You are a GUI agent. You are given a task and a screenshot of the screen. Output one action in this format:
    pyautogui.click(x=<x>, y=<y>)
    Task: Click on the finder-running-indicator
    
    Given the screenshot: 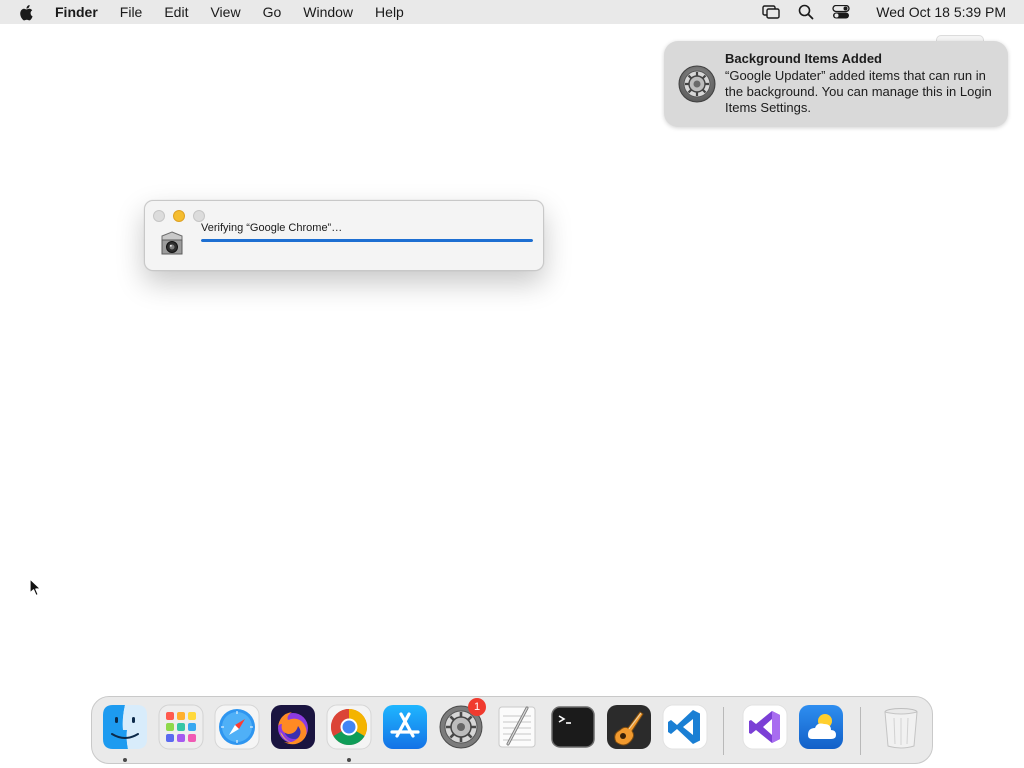 What is the action you would take?
    pyautogui.click(x=125, y=760)
    